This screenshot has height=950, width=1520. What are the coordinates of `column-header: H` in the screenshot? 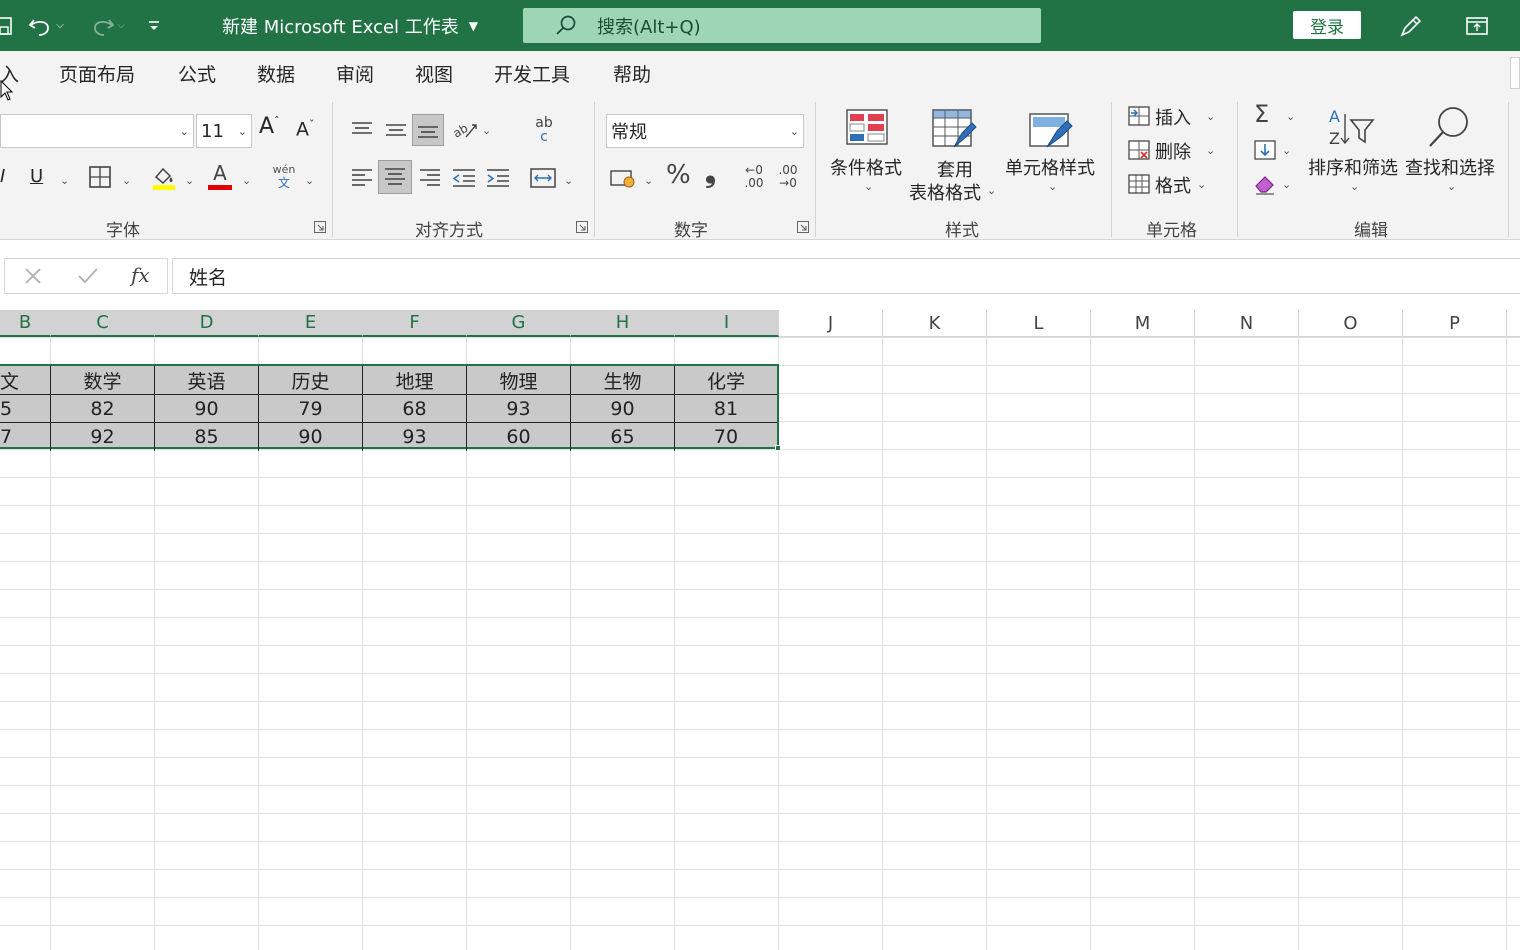 It's located at (623, 323).